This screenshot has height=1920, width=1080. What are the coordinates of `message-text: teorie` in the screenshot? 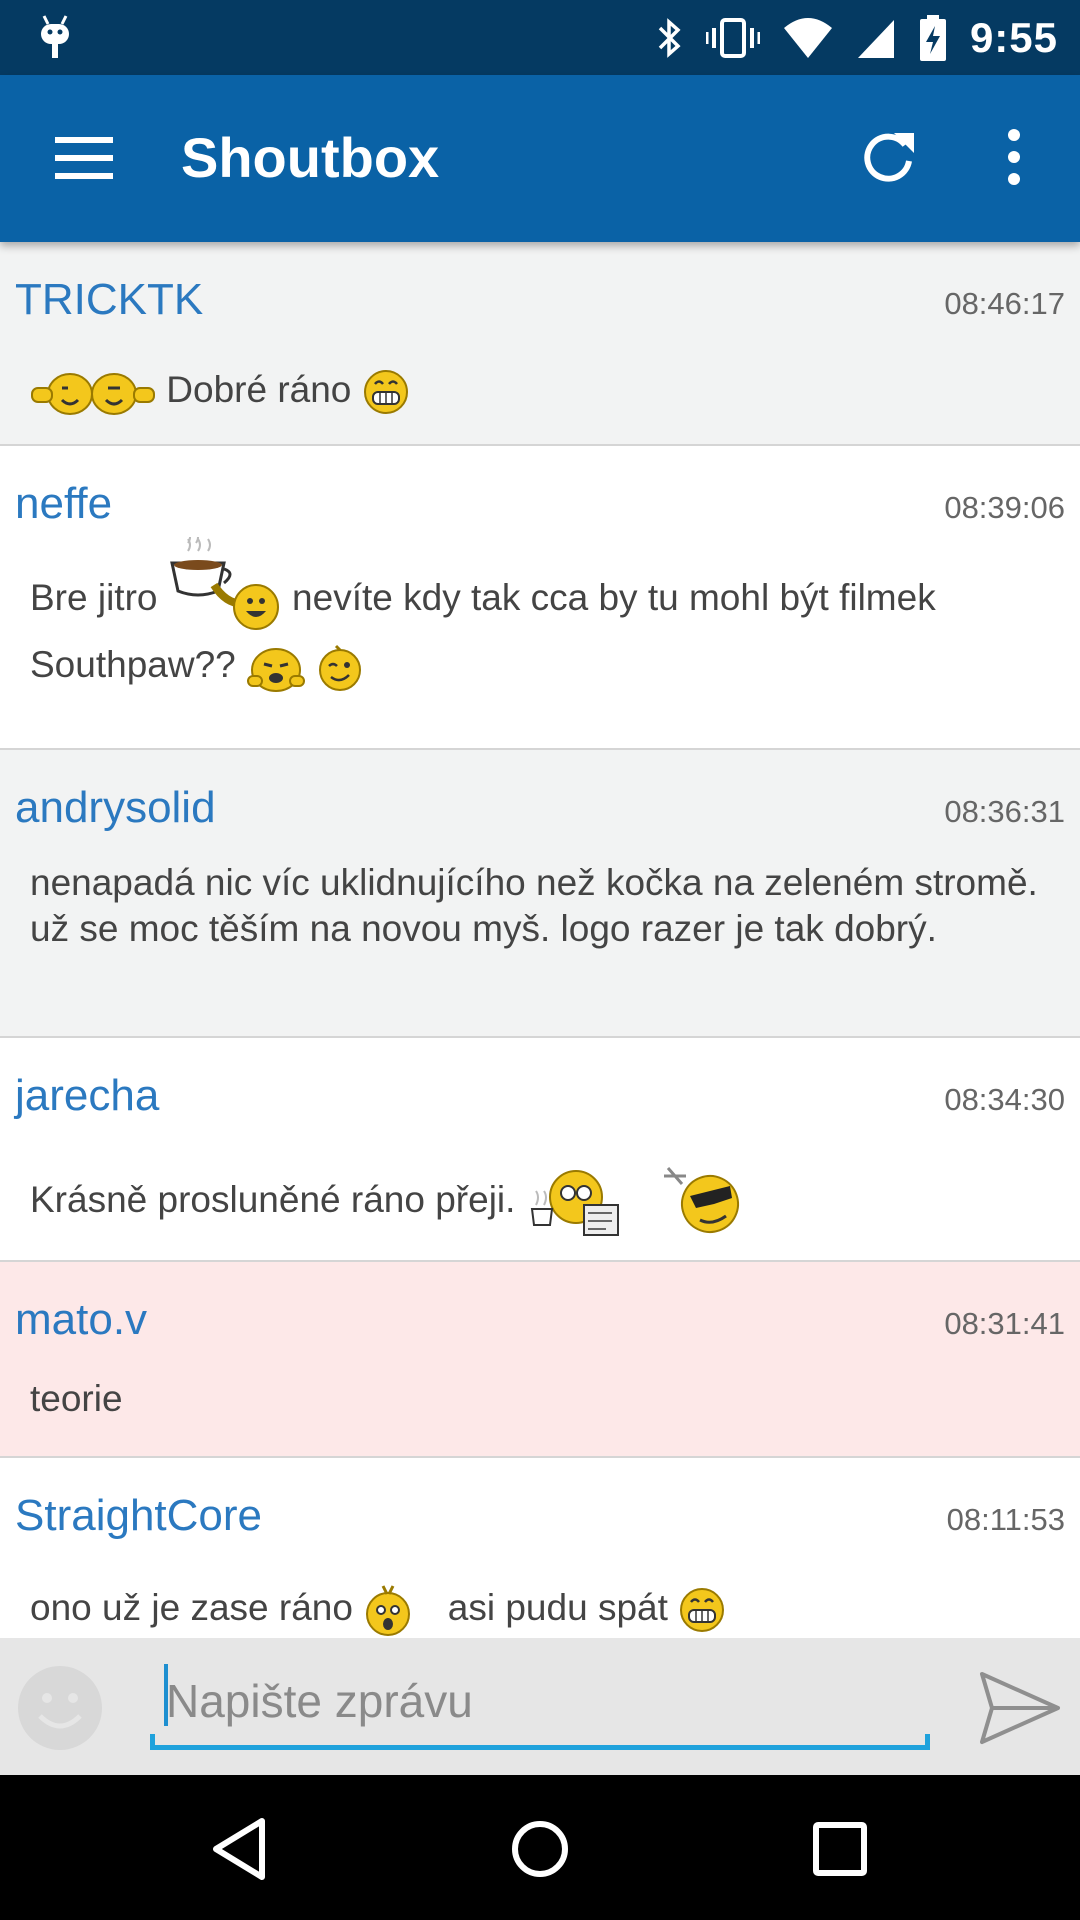 It's located at (535, 1399).